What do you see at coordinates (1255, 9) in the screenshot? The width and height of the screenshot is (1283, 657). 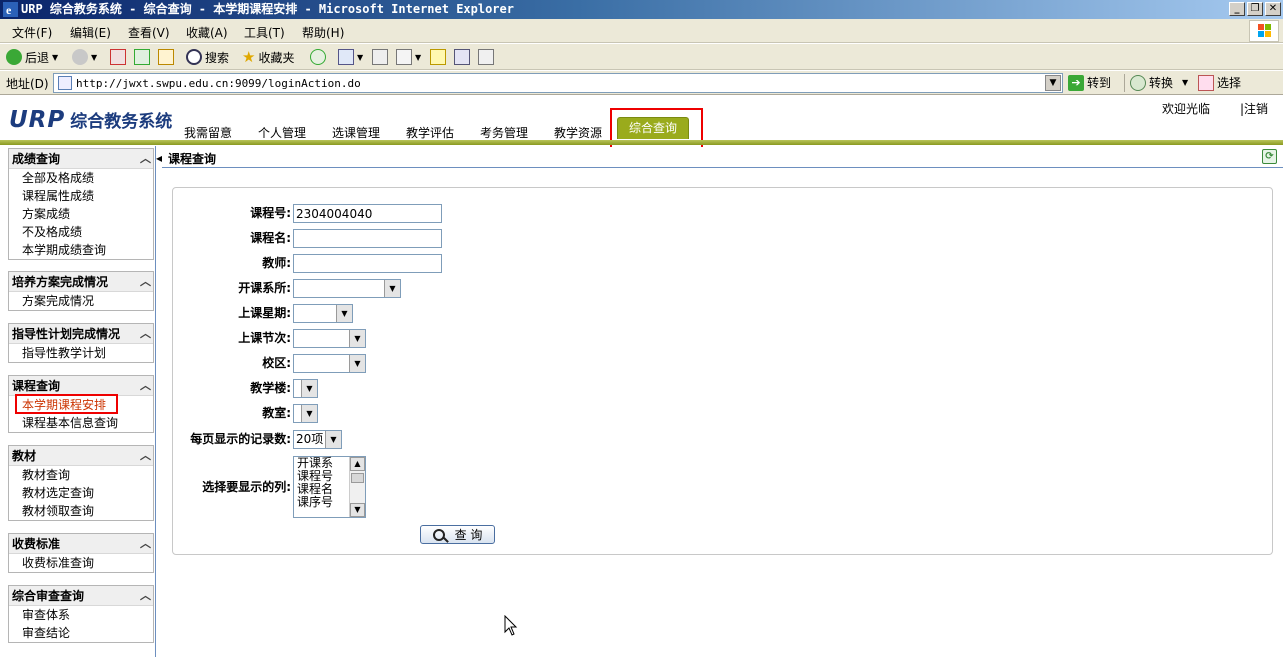 I see `restore-button: ❐` at bounding box center [1255, 9].